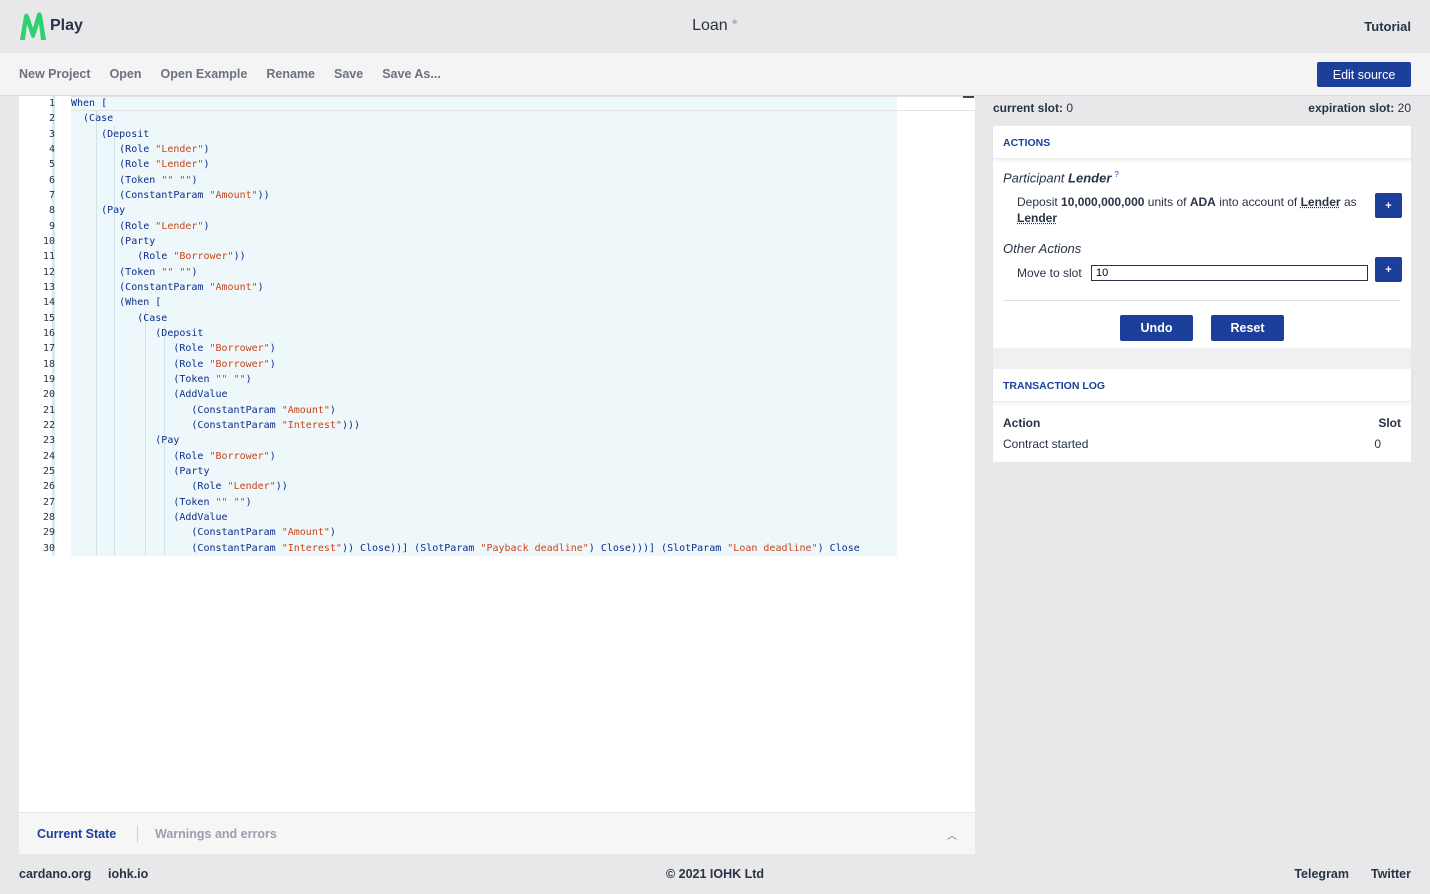  I want to click on line-number: 26, so click(48, 487).